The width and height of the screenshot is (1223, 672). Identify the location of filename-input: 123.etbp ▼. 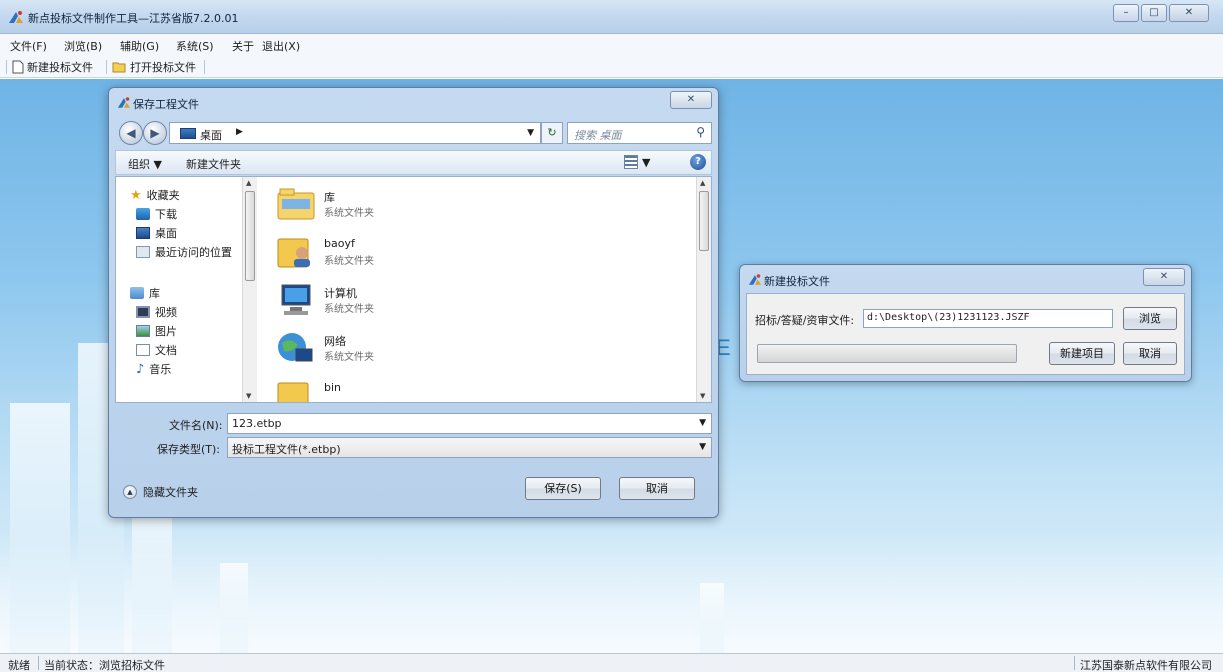
(469, 423).